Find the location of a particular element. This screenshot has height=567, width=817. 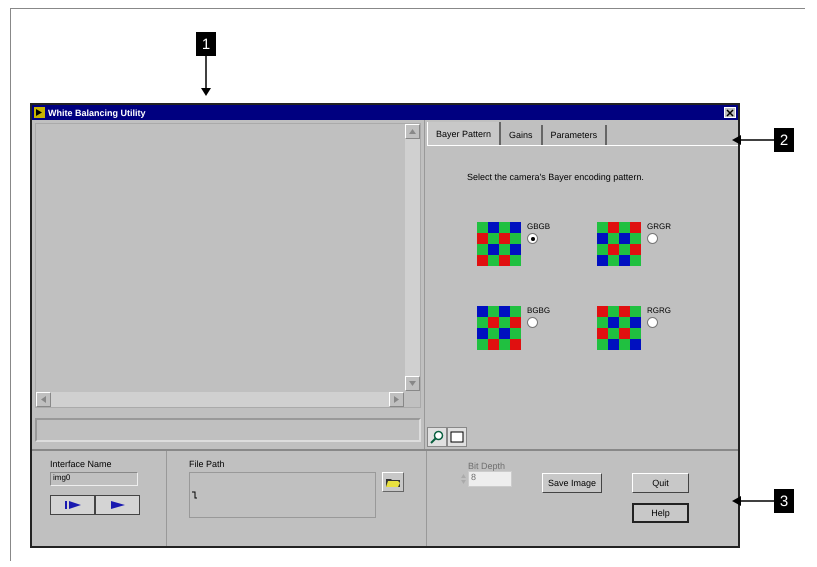

field-label: File Path is located at coordinates (207, 464).